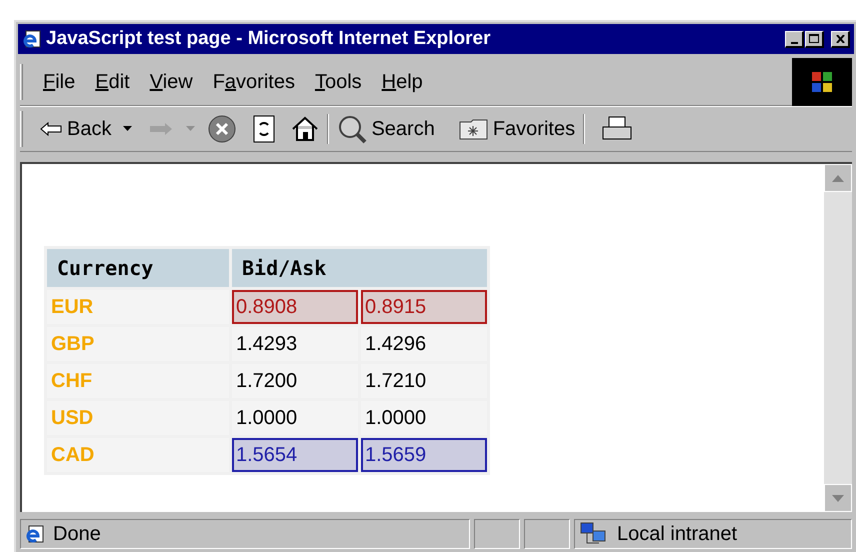 Image resolution: width=856 pixels, height=552 pixels. What do you see at coordinates (402, 81) in the screenshot?
I see `menu-item: Help` at bounding box center [402, 81].